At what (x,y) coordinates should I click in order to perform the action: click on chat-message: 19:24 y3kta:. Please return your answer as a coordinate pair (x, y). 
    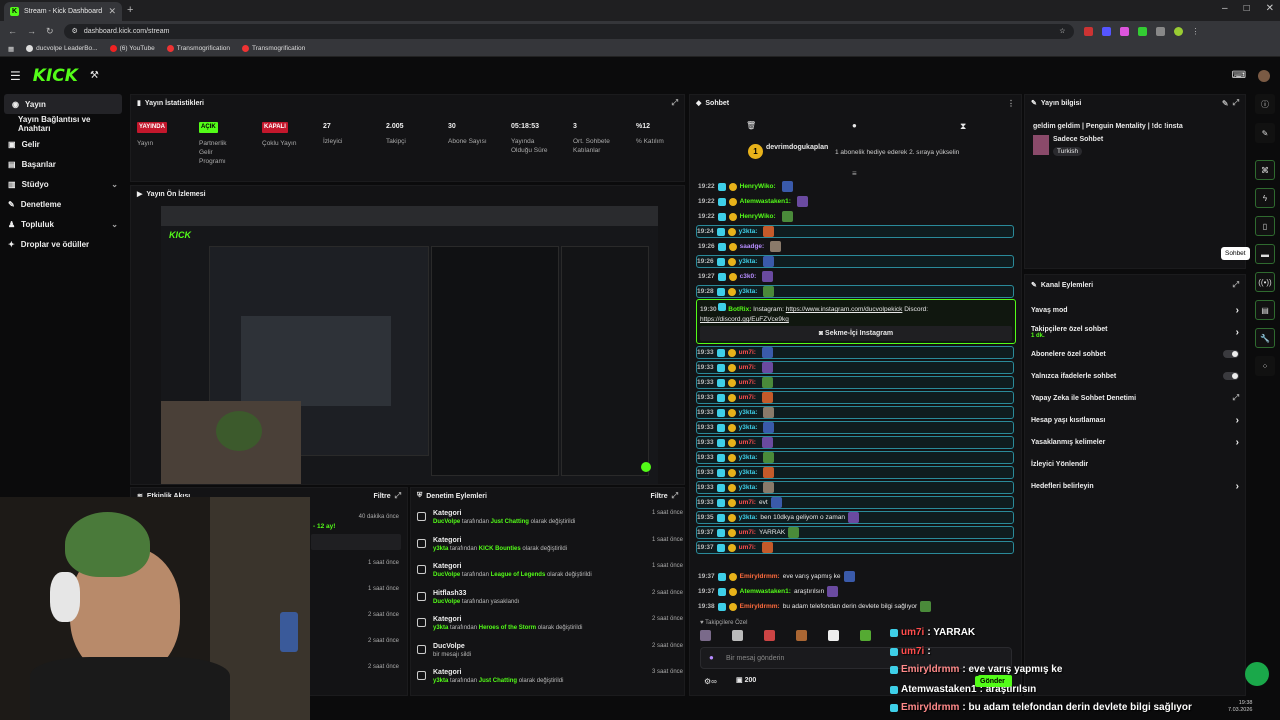
    Looking at the image, I should click on (855, 231).